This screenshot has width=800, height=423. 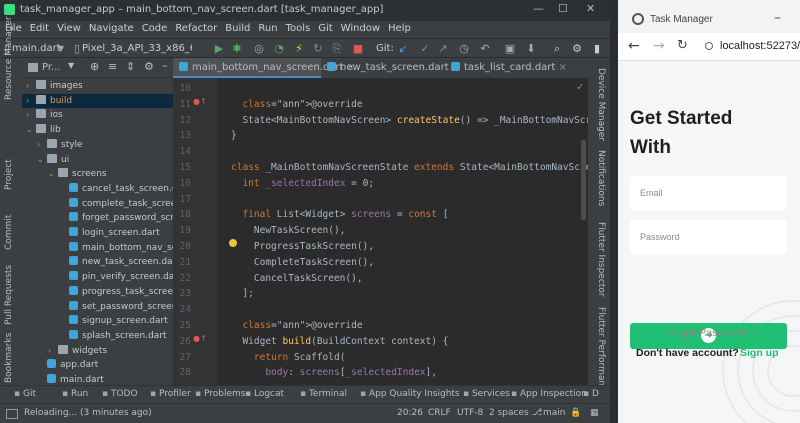 What do you see at coordinates (97, 365) in the screenshot?
I see `tree-item: app.dart` at bounding box center [97, 365].